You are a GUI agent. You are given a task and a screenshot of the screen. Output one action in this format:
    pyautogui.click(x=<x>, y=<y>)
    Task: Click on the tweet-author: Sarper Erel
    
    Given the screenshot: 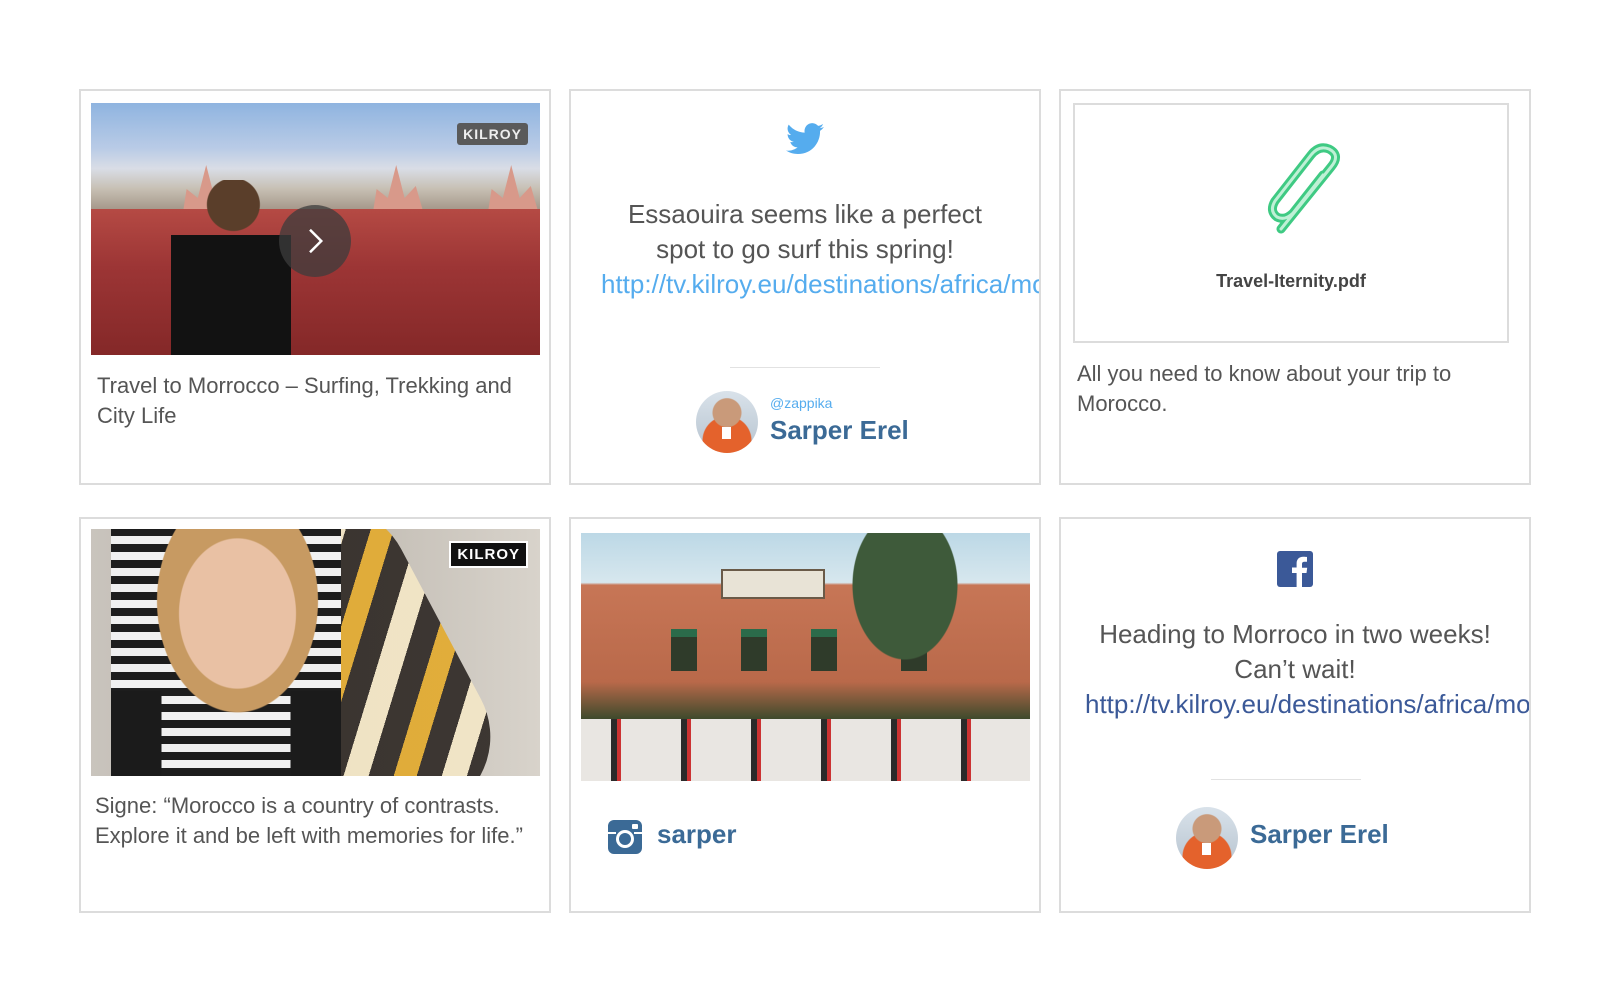 What is the action you would take?
    pyautogui.click(x=839, y=430)
    